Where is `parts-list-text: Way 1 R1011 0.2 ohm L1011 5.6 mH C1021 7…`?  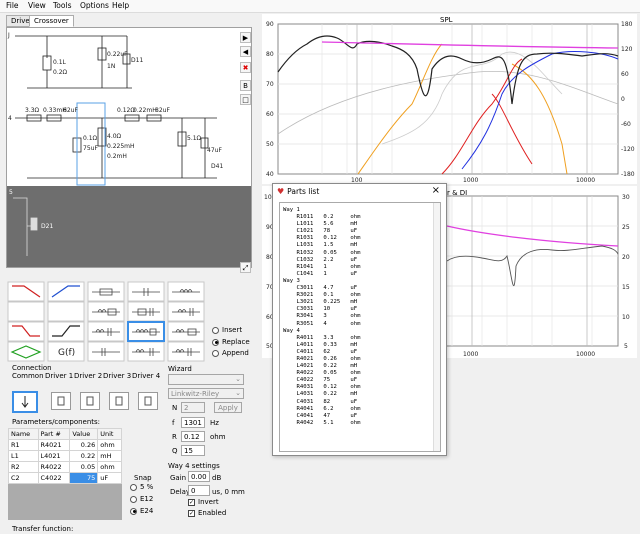
parts-list-text: Way 1 R1011 0.2 ohm L1011 5.6 mH C1021 7… is located at coordinates (361, 317).